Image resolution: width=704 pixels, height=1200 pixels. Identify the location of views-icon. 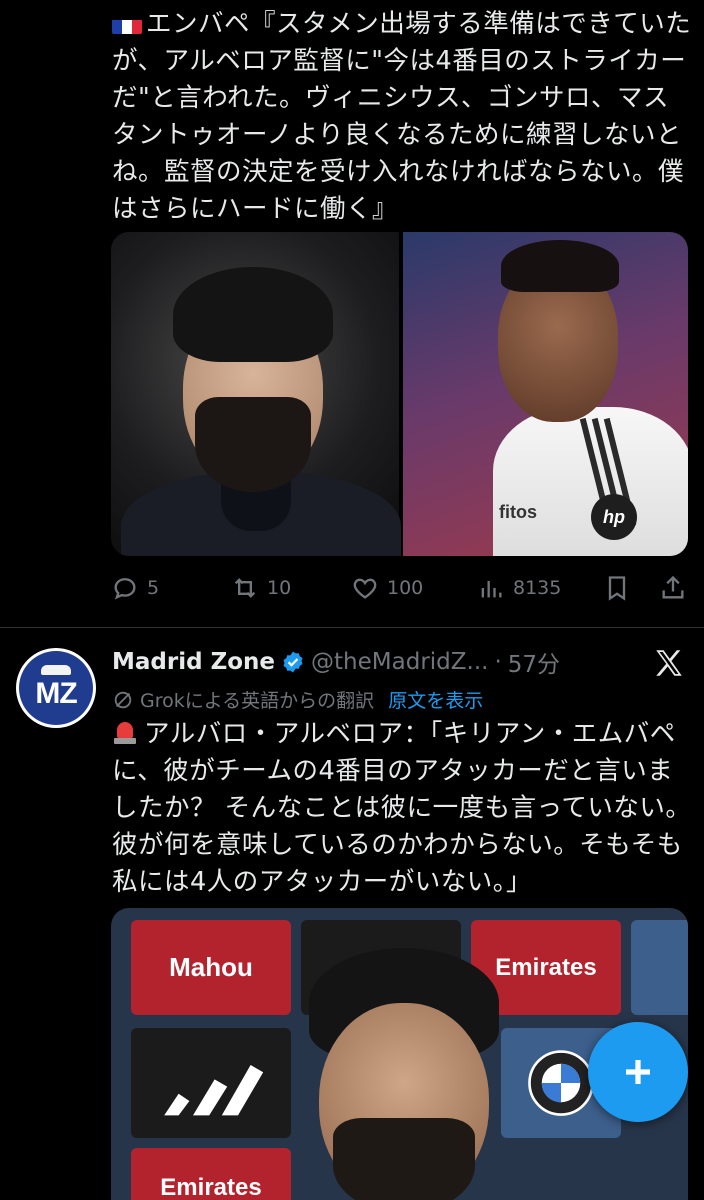
(491, 589).